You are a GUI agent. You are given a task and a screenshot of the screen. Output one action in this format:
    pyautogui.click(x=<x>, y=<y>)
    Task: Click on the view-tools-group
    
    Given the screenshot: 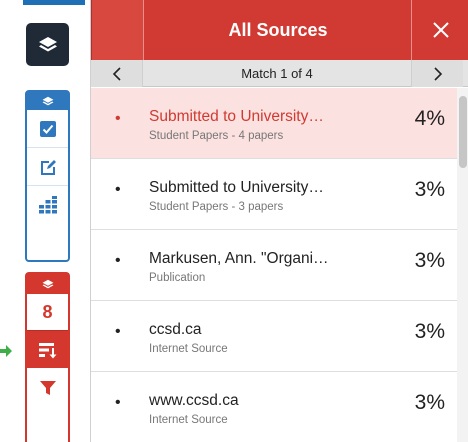 What is the action you would take?
    pyautogui.click(x=47, y=176)
    